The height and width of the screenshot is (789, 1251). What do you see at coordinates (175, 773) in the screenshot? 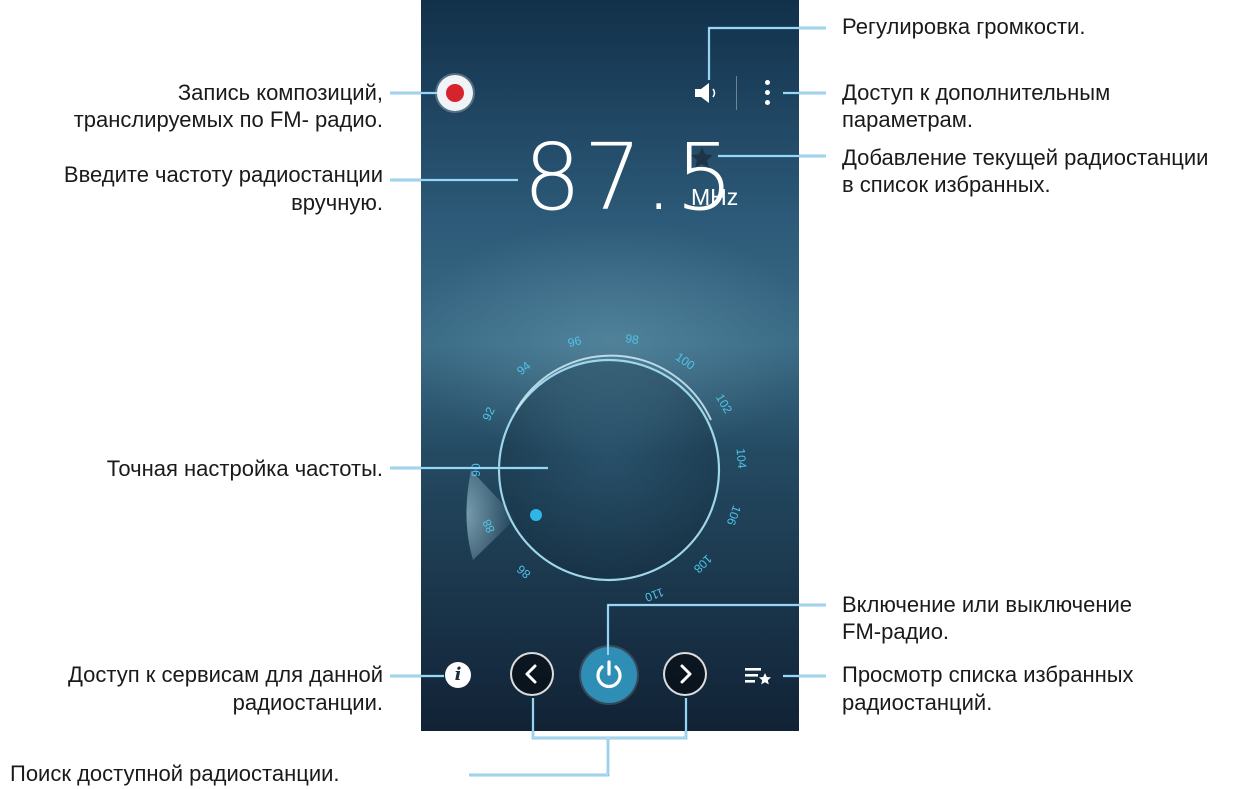
I see `annotation-search: Поиск доступной радиостанции.` at bounding box center [175, 773].